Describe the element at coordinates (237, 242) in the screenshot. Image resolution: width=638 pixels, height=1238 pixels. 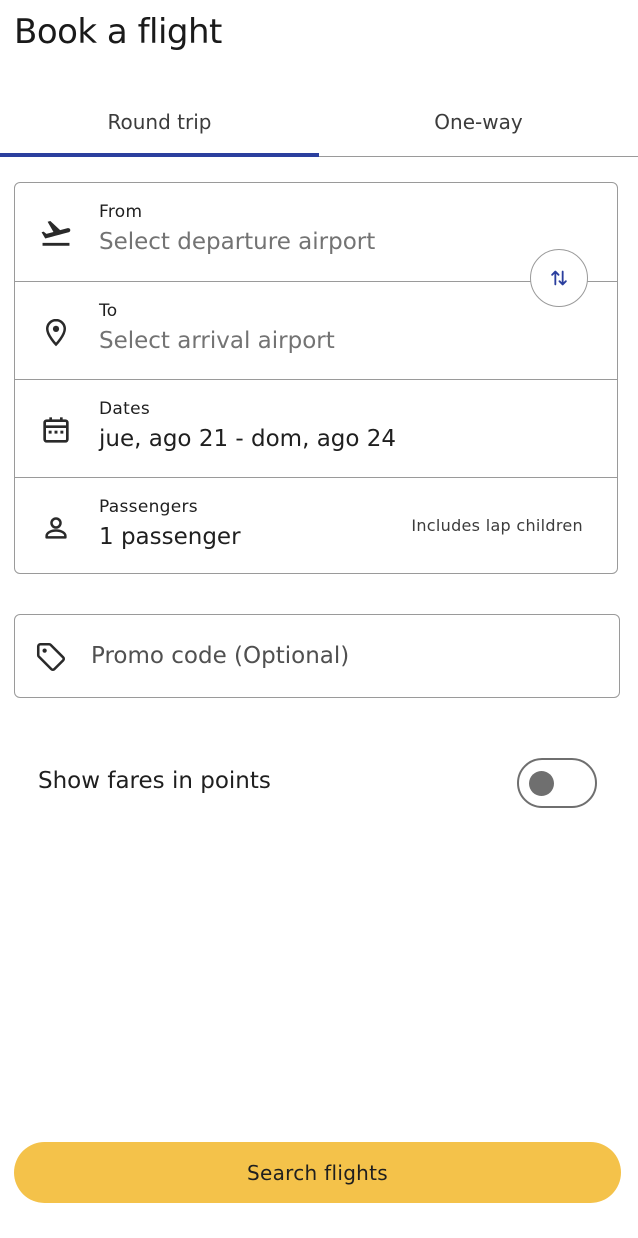
I see `from-placeholder: Select departure airport` at that location.